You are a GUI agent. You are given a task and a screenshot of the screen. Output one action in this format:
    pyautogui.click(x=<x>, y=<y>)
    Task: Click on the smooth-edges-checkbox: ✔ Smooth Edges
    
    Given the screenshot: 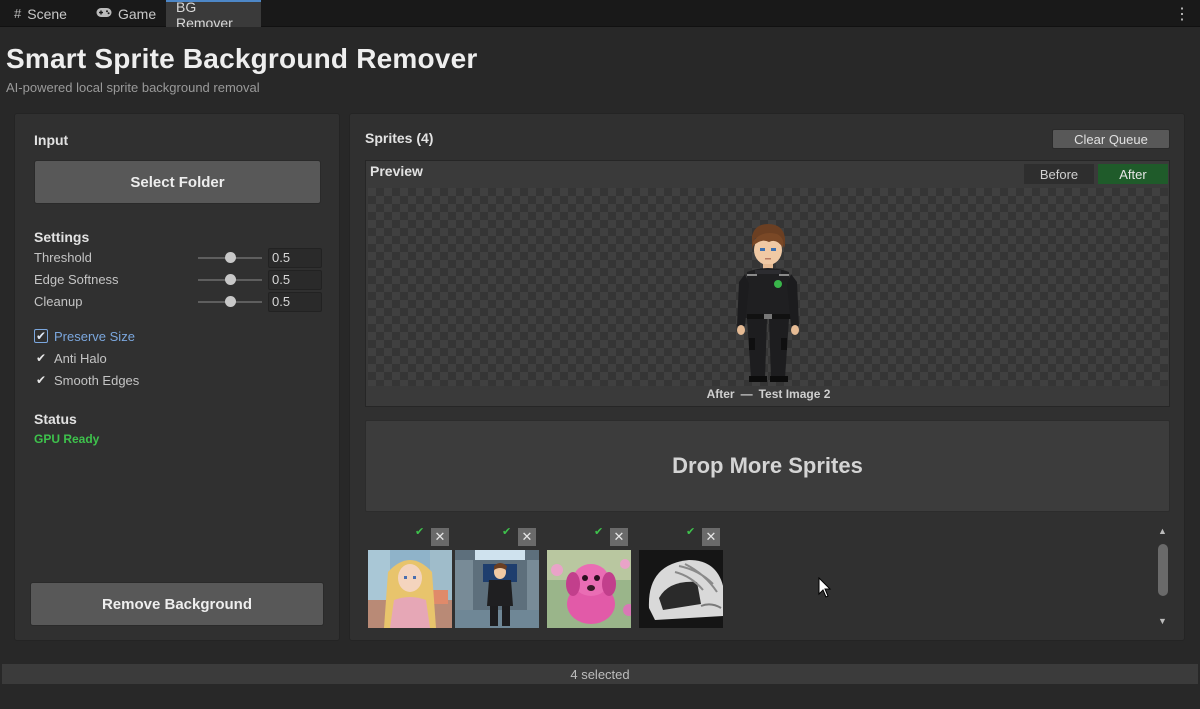 What is the action you would take?
    pyautogui.click(x=86, y=380)
    